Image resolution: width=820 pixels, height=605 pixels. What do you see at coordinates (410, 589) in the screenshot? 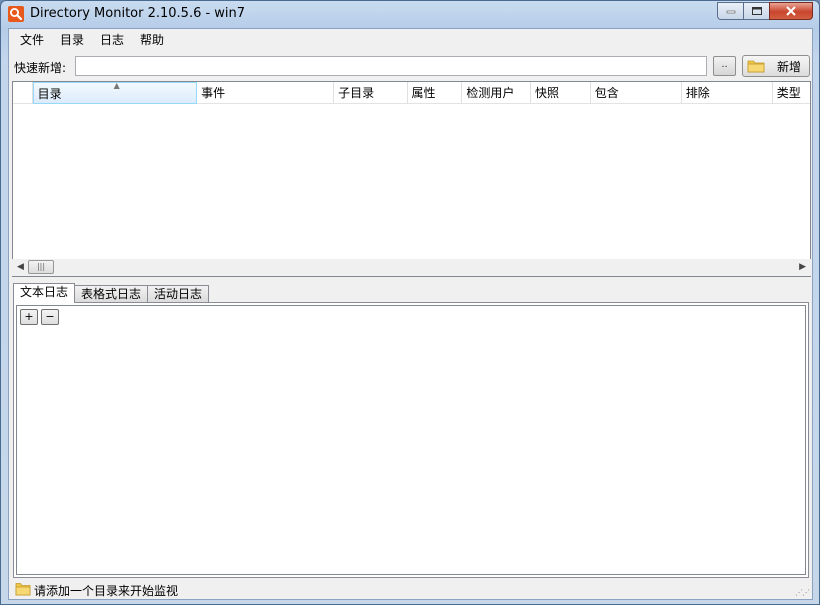
I see `status-bar: 请添加一个目录来开始监视 ⋰⋰` at bounding box center [410, 589].